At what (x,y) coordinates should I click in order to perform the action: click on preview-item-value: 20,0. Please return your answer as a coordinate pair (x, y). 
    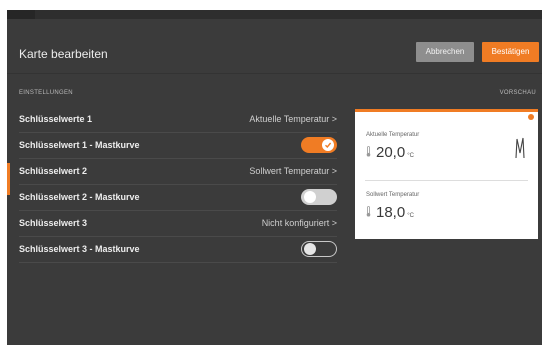
    Looking at the image, I should click on (391, 152).